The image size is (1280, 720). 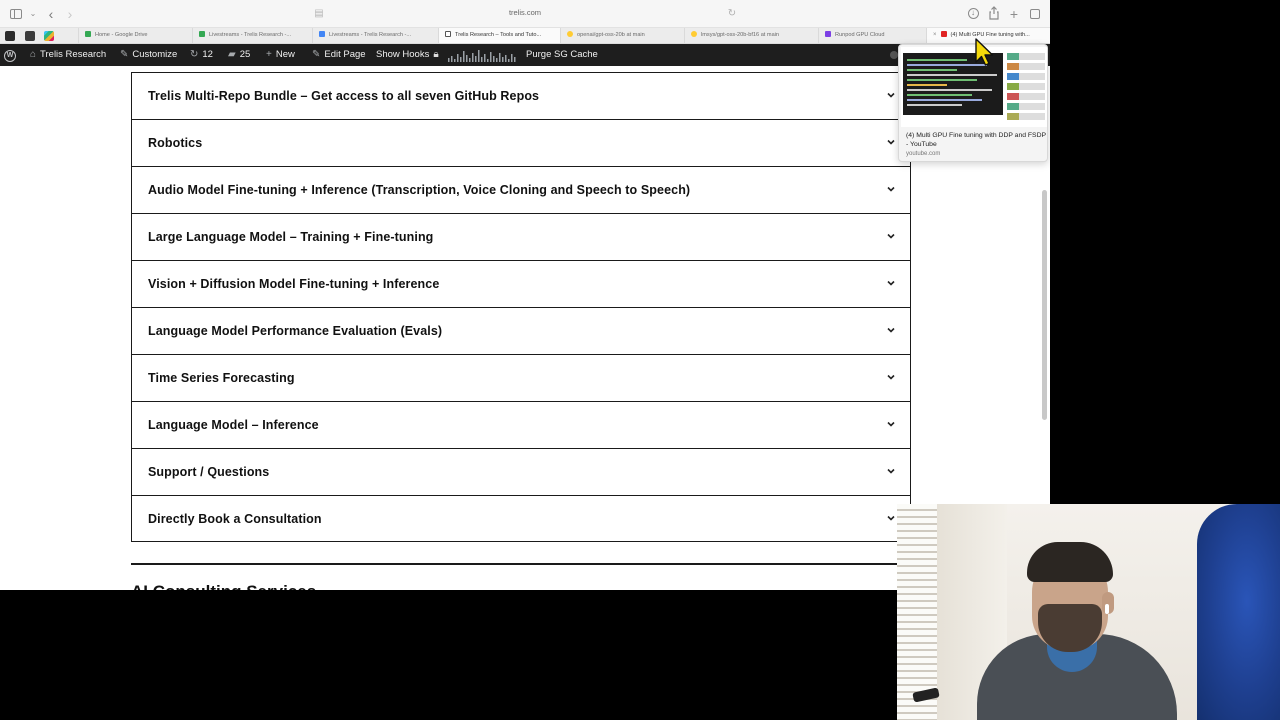 What do you see at coordinates (828, 34) in the screenshot?
I see `runpod-icon` at bounding box center [828, 34].